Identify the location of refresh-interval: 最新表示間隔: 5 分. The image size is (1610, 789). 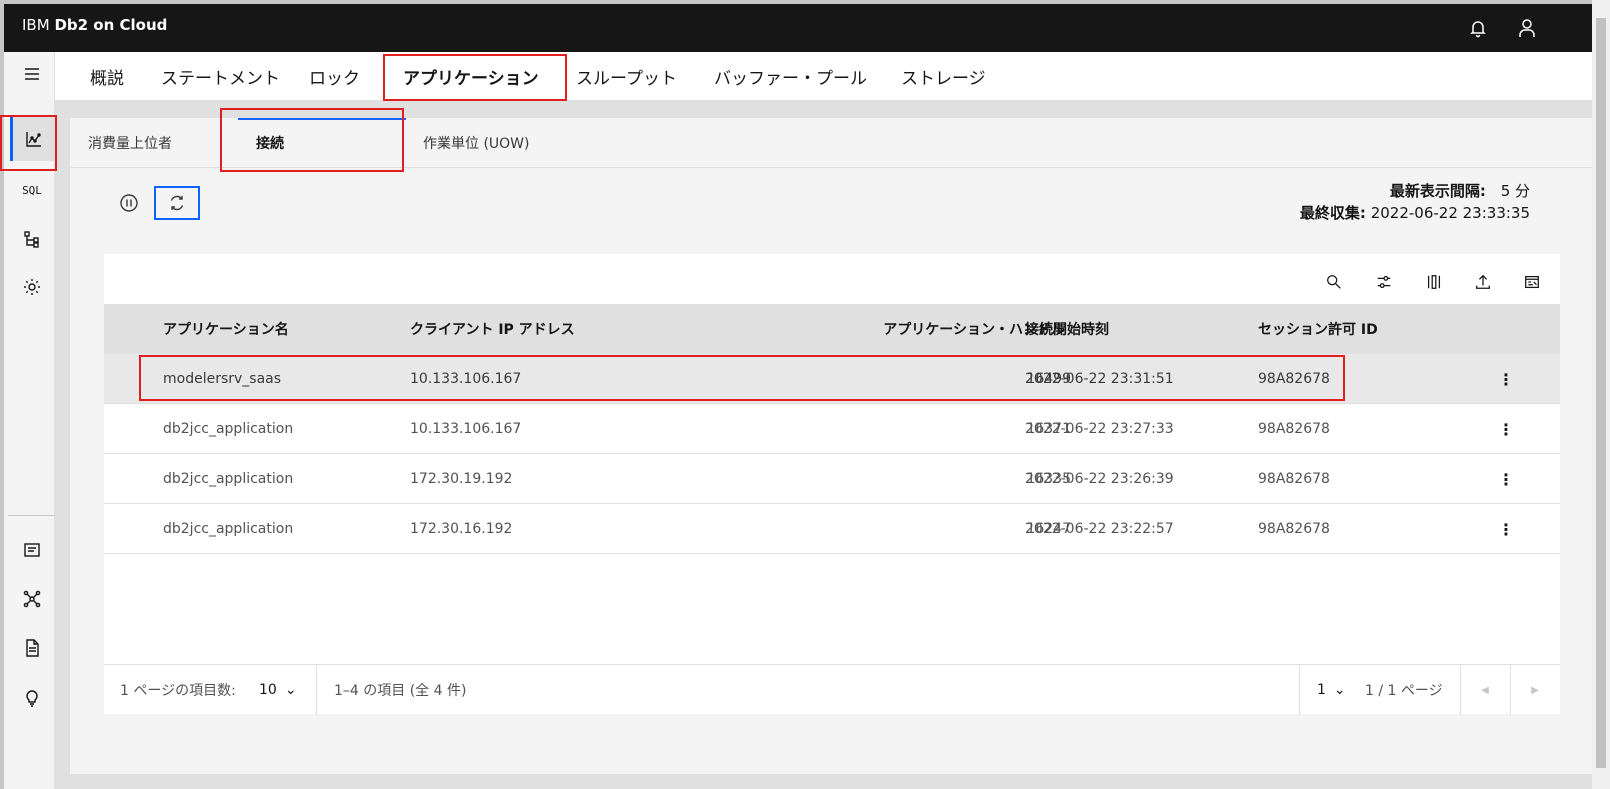
(1415, 191).